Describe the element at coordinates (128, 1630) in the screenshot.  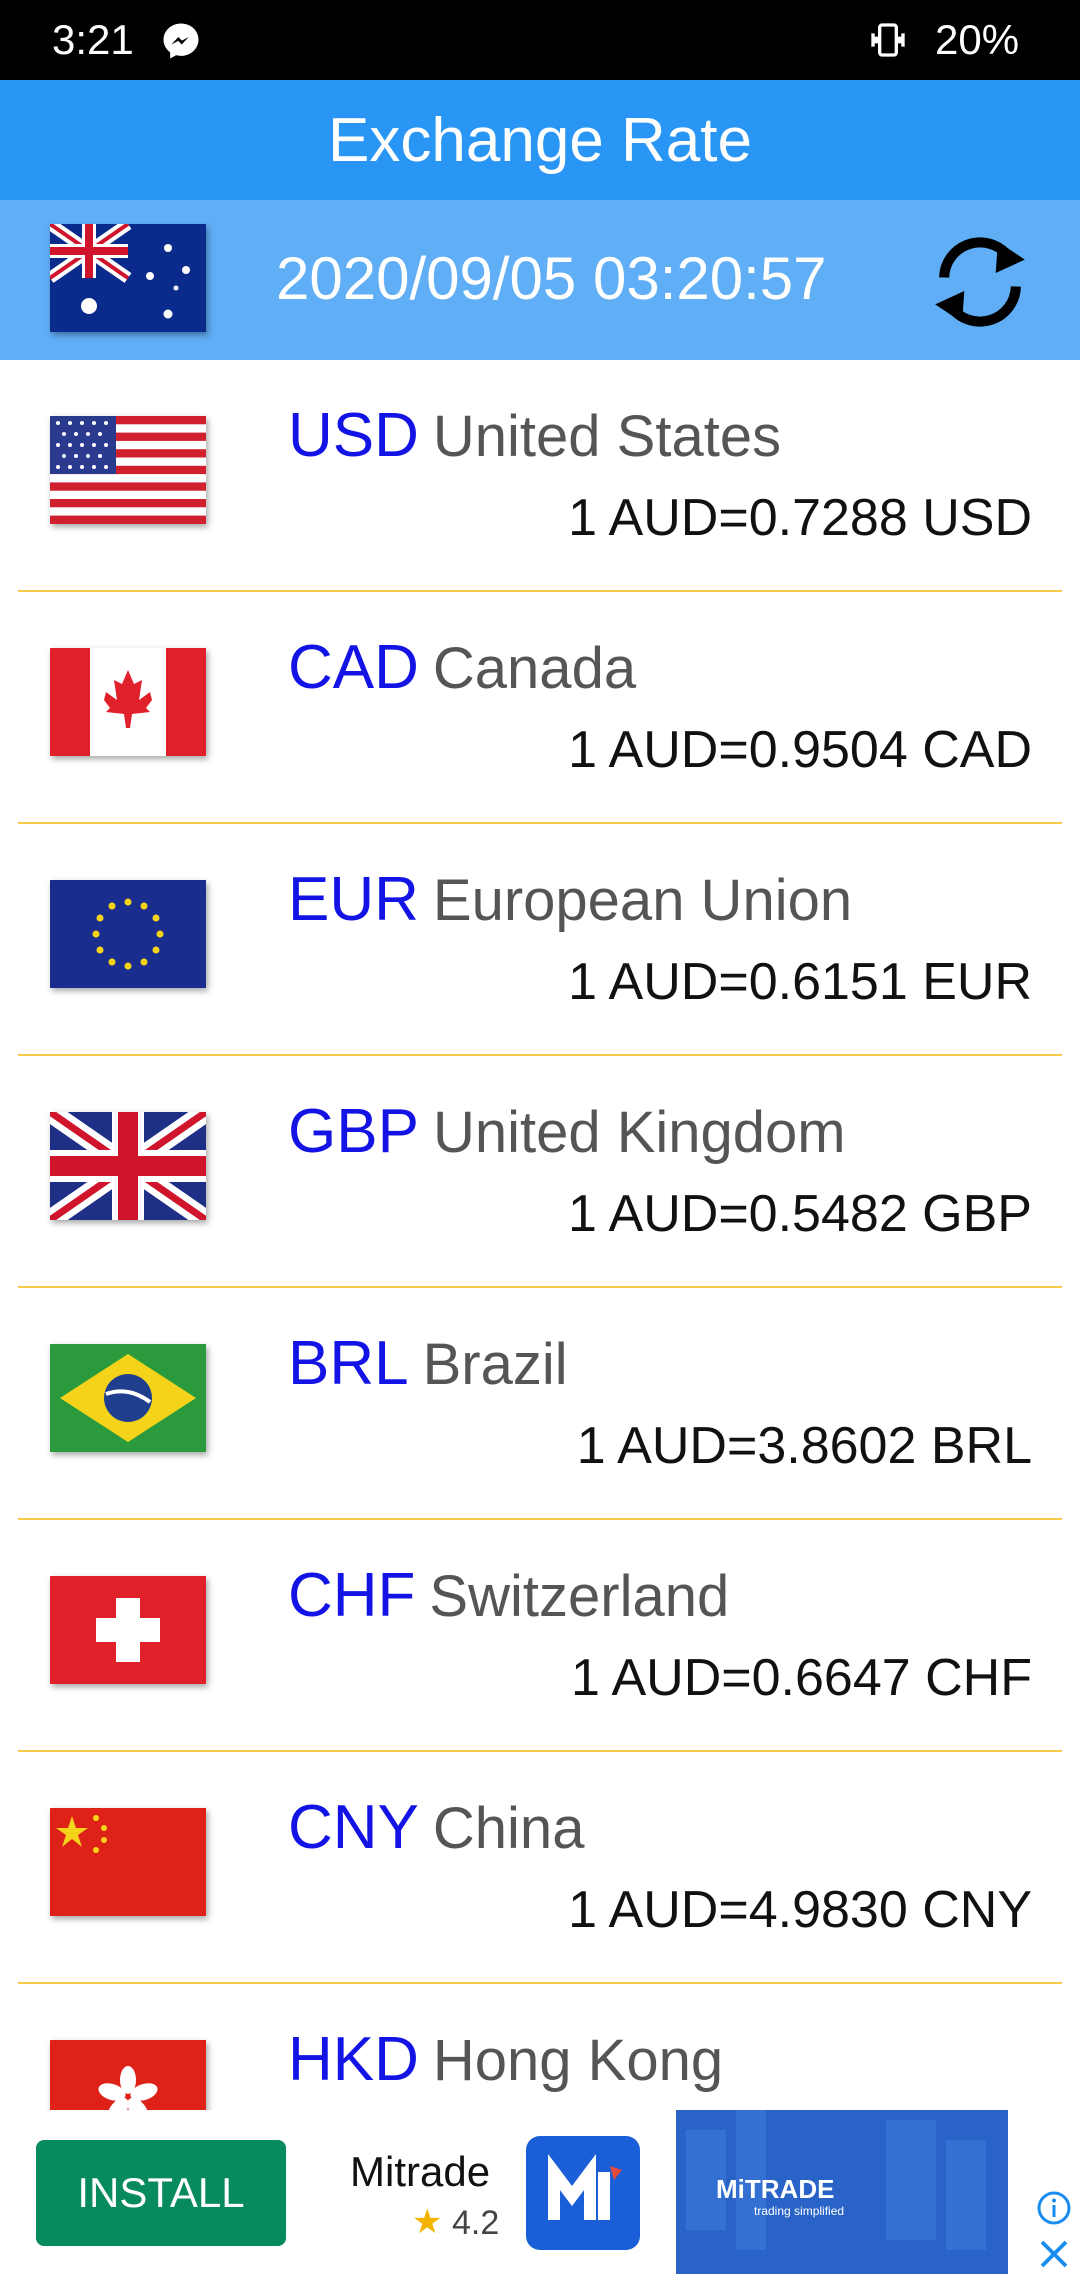
I see `switzerland-flag-icon` at that location.